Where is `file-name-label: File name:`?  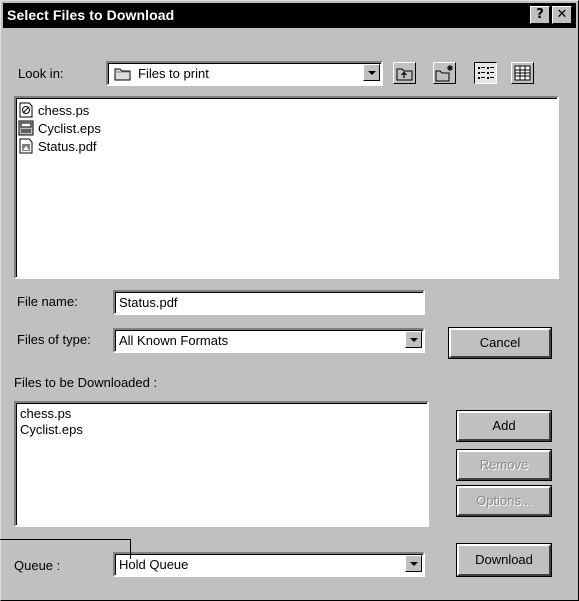
file-name-label: File name: is located at coordinates (47, 301).